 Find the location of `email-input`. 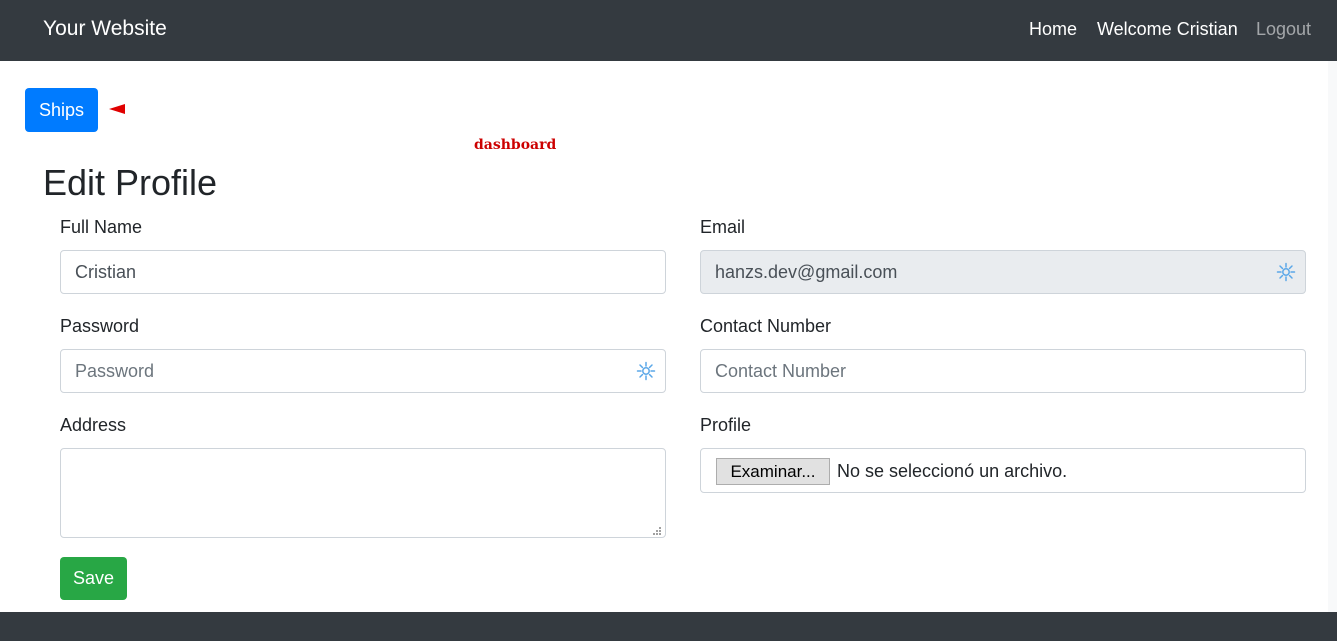

email-input is located at coordinates (1003, 272).